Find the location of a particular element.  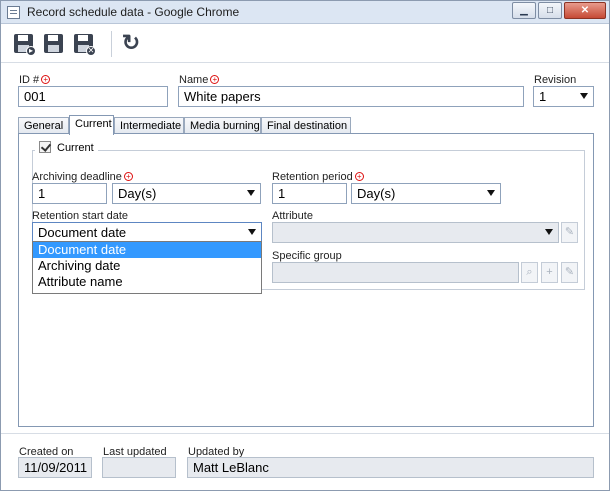

floppy-disk-icon is located at coordinates (53, 43).